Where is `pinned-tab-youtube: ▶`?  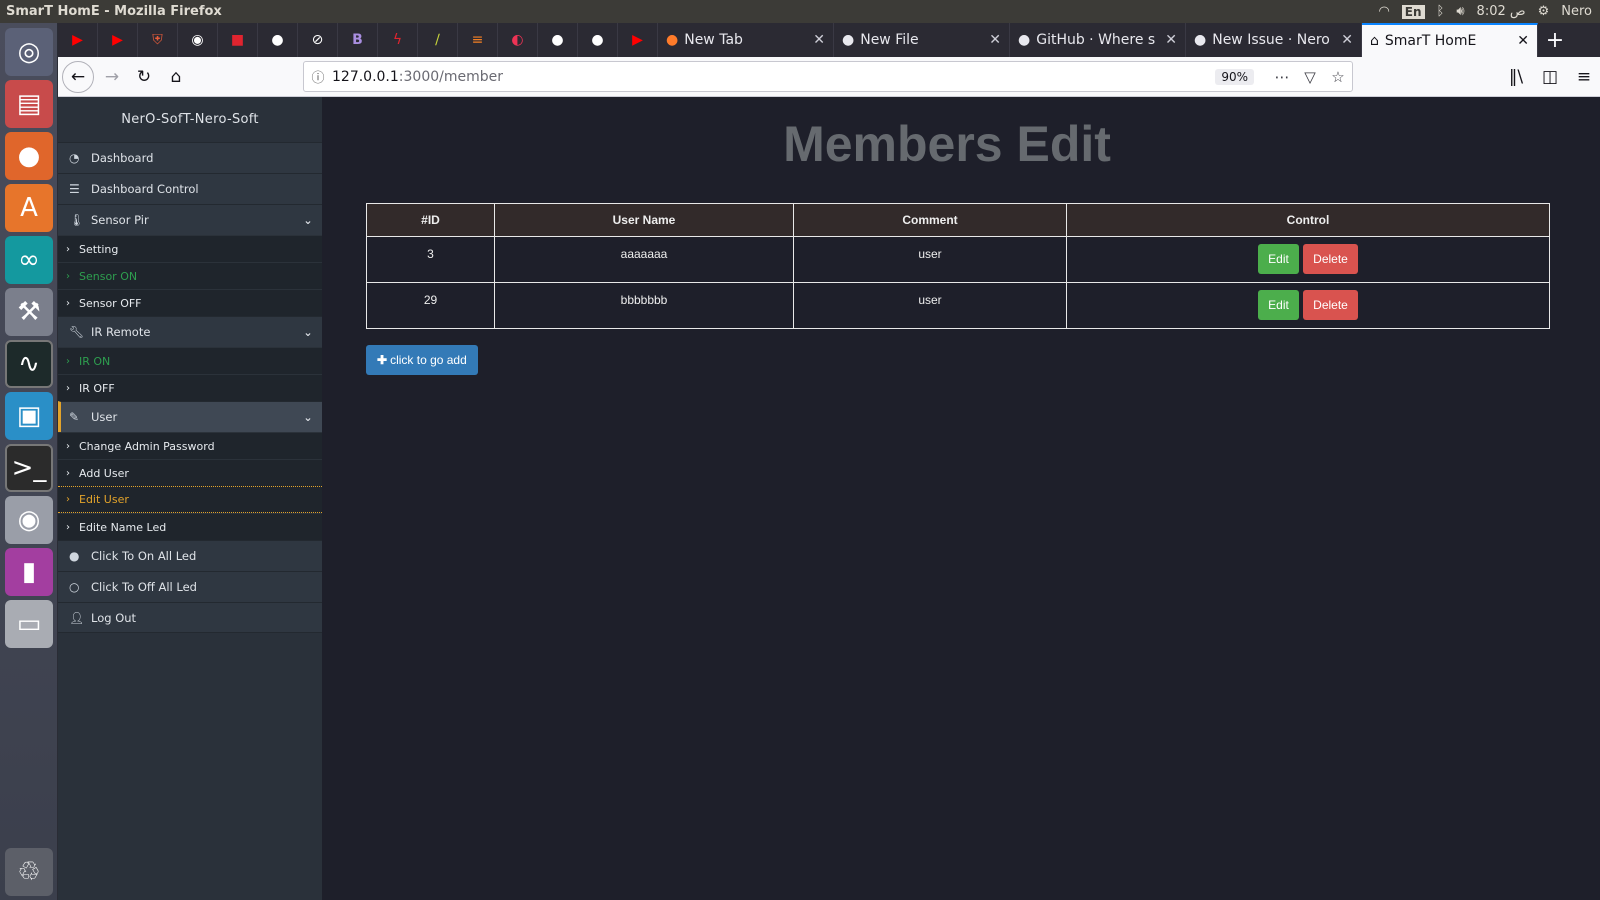 pinned-tab-youtube: ▶ is located at coordinates (118, 40).